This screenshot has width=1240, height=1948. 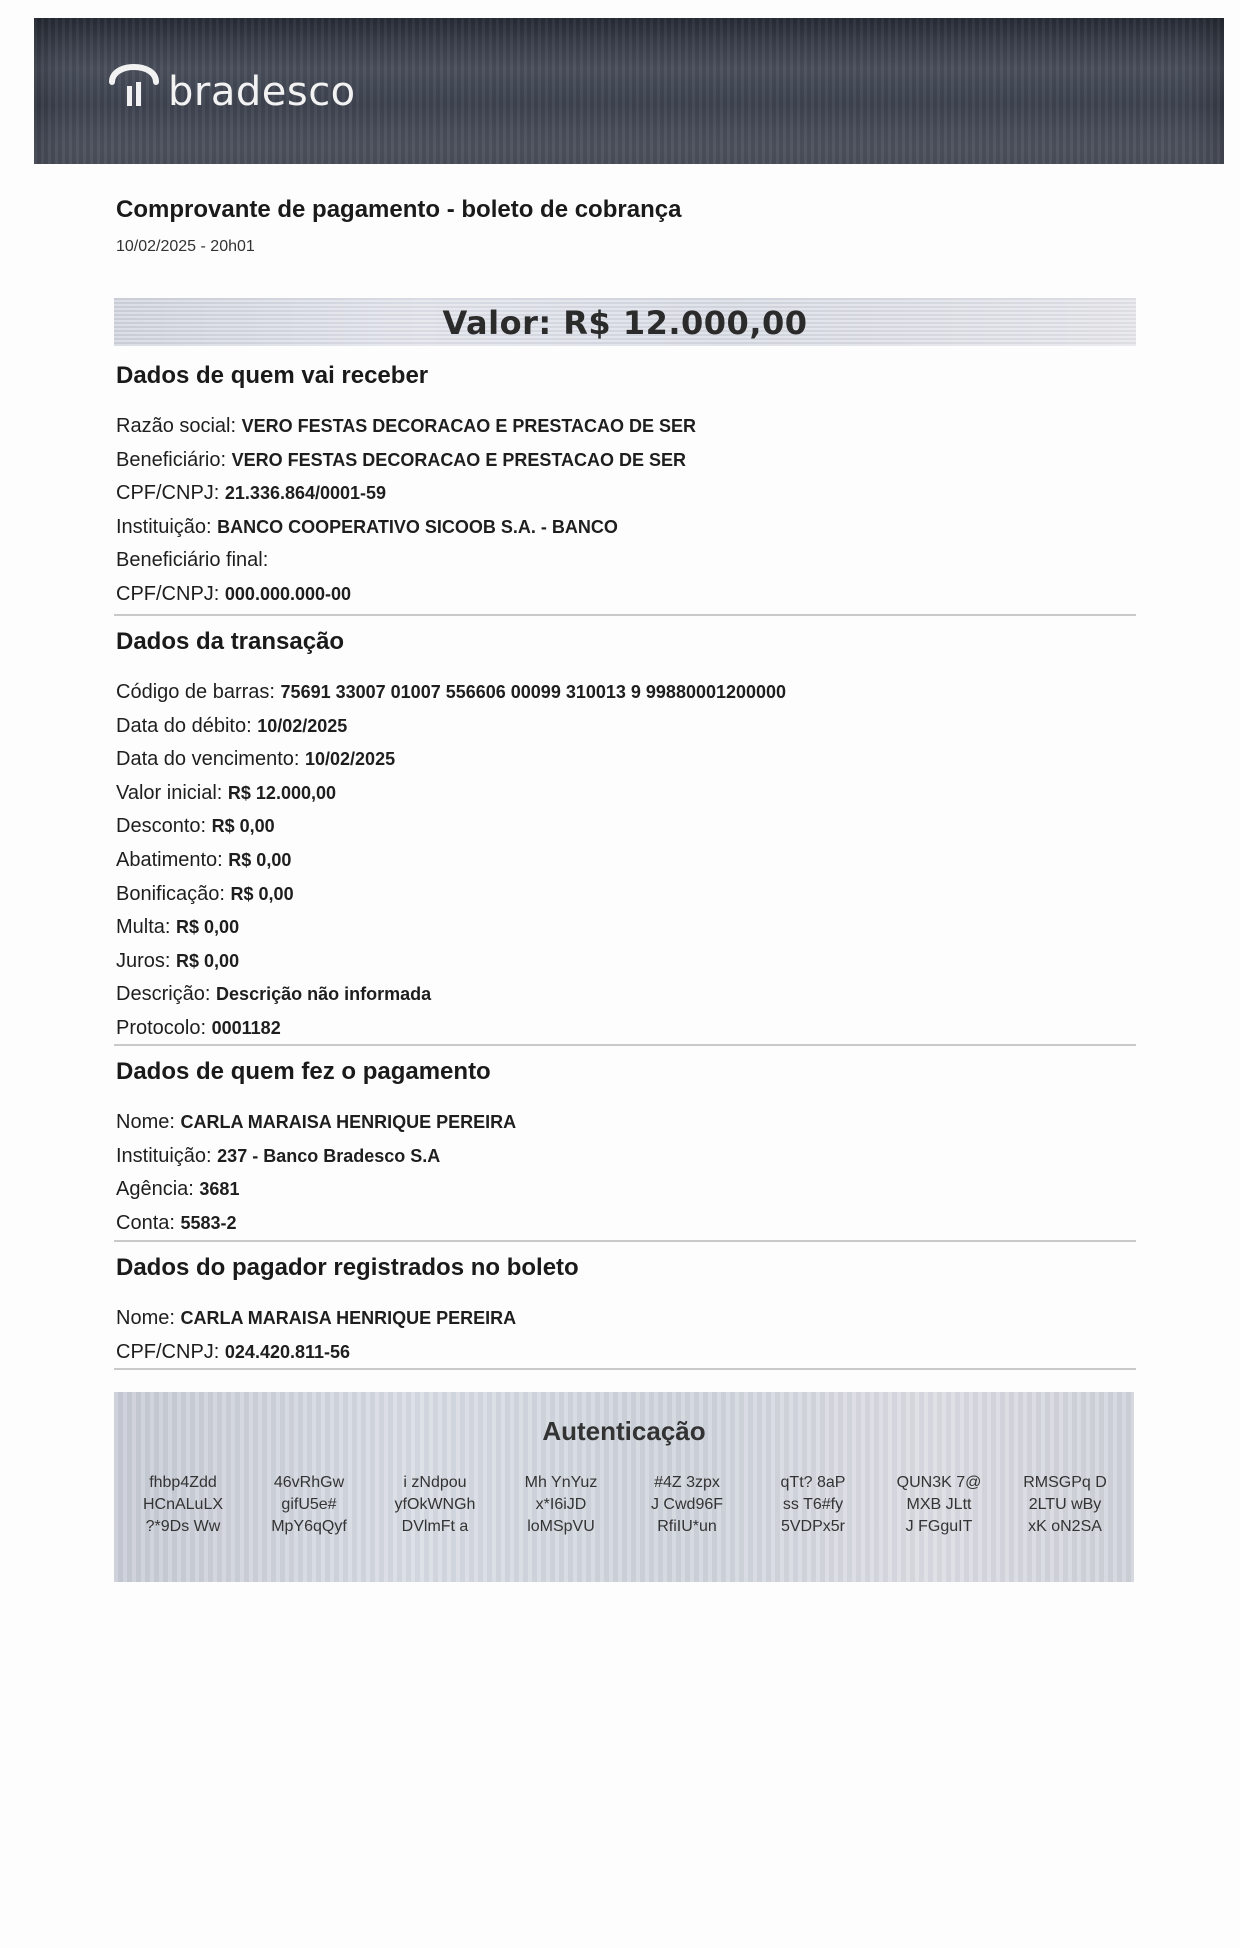 I want to click on auth-code-column: RMSGPq D 2LTU wBy xK oN2SA, so click(x=1065, y=1505).